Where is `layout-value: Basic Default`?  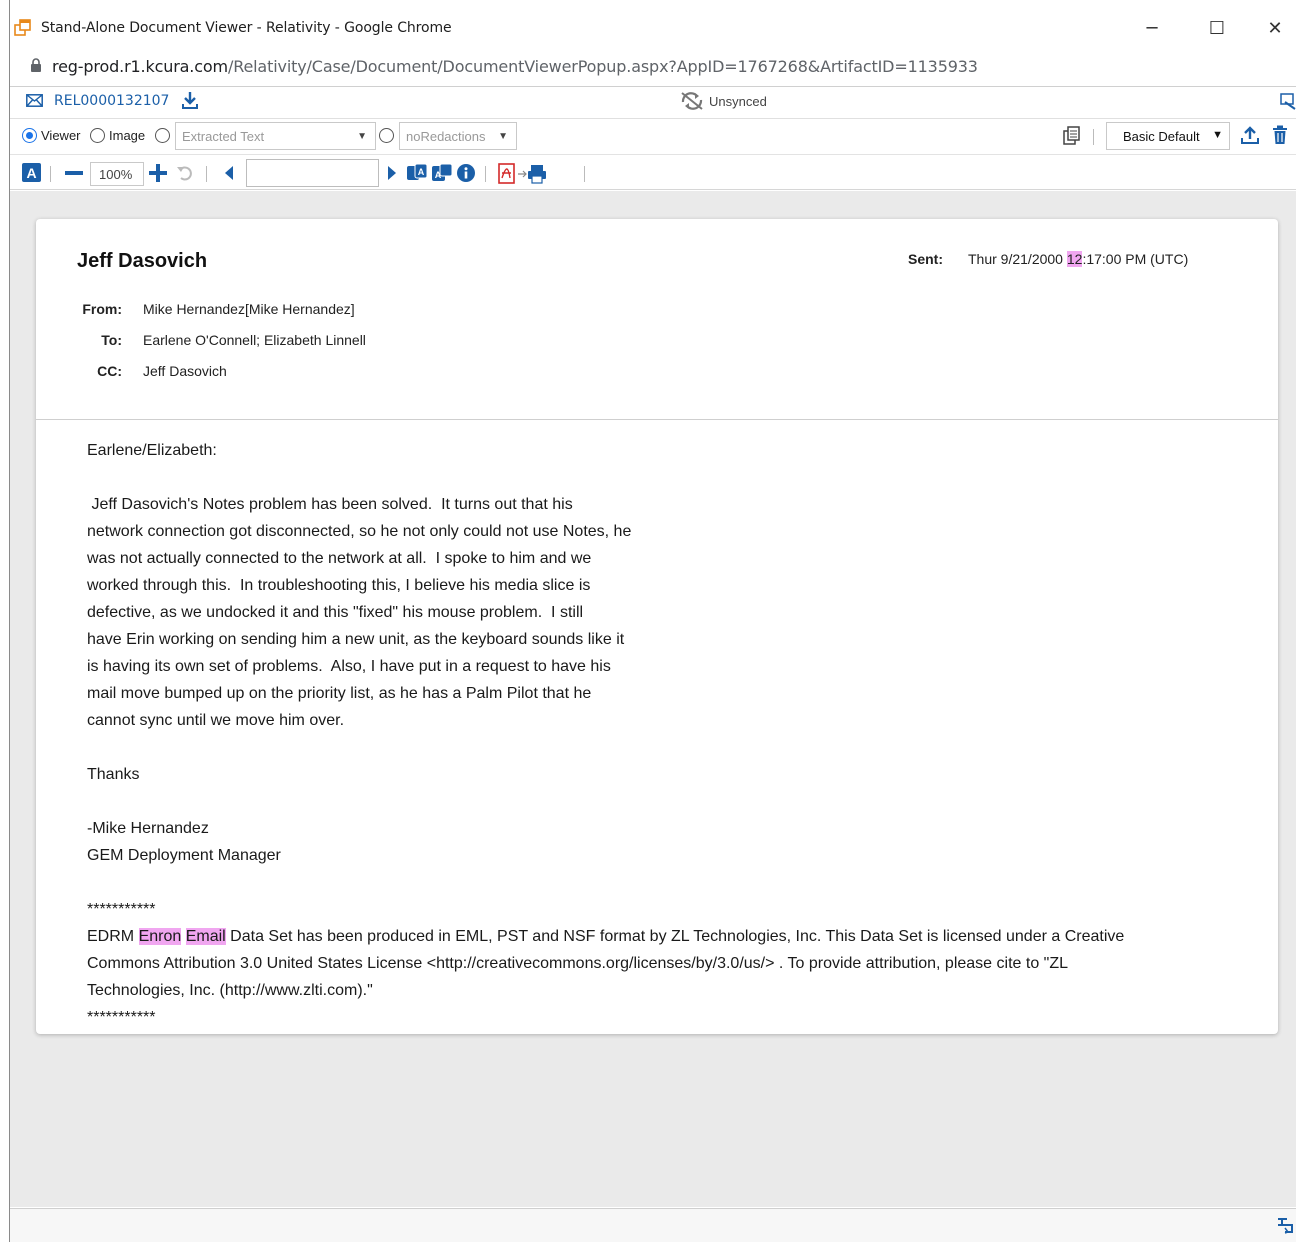 layout-value: Basic Default is located at coordinates (1161, 136).